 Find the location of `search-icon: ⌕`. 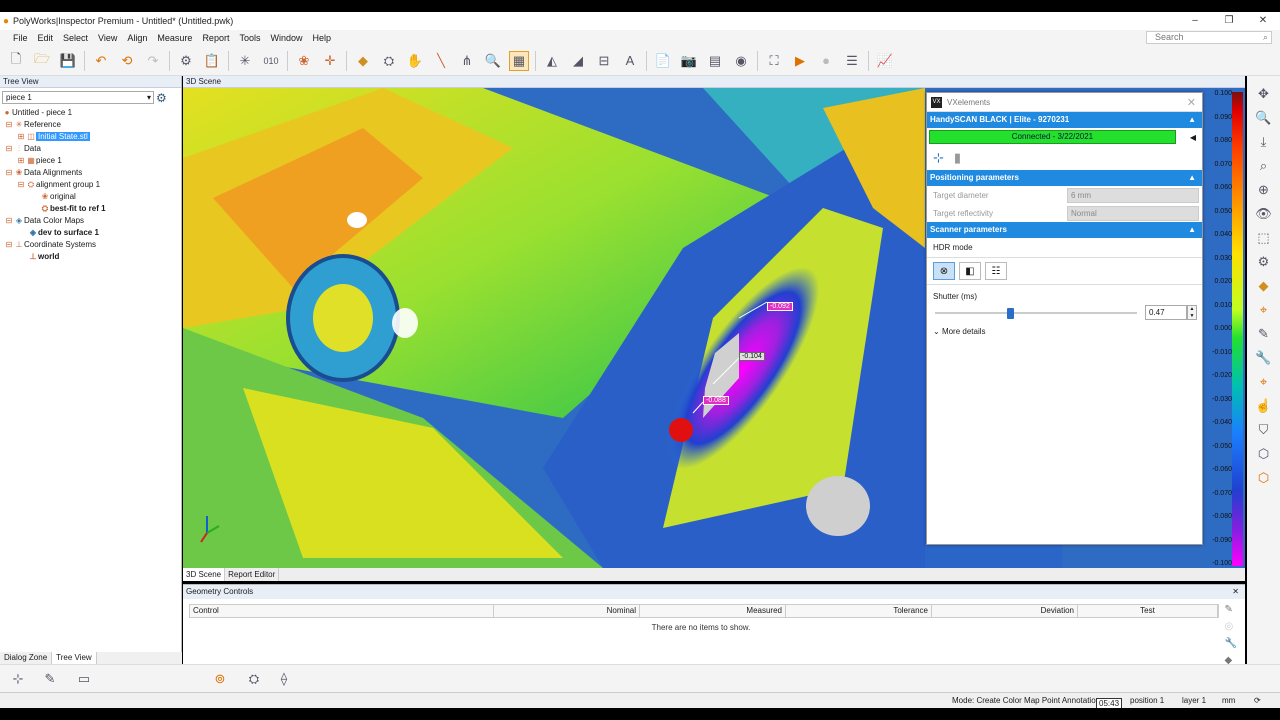

search-icon: ⌕ is located at coordinates (1265, 37).